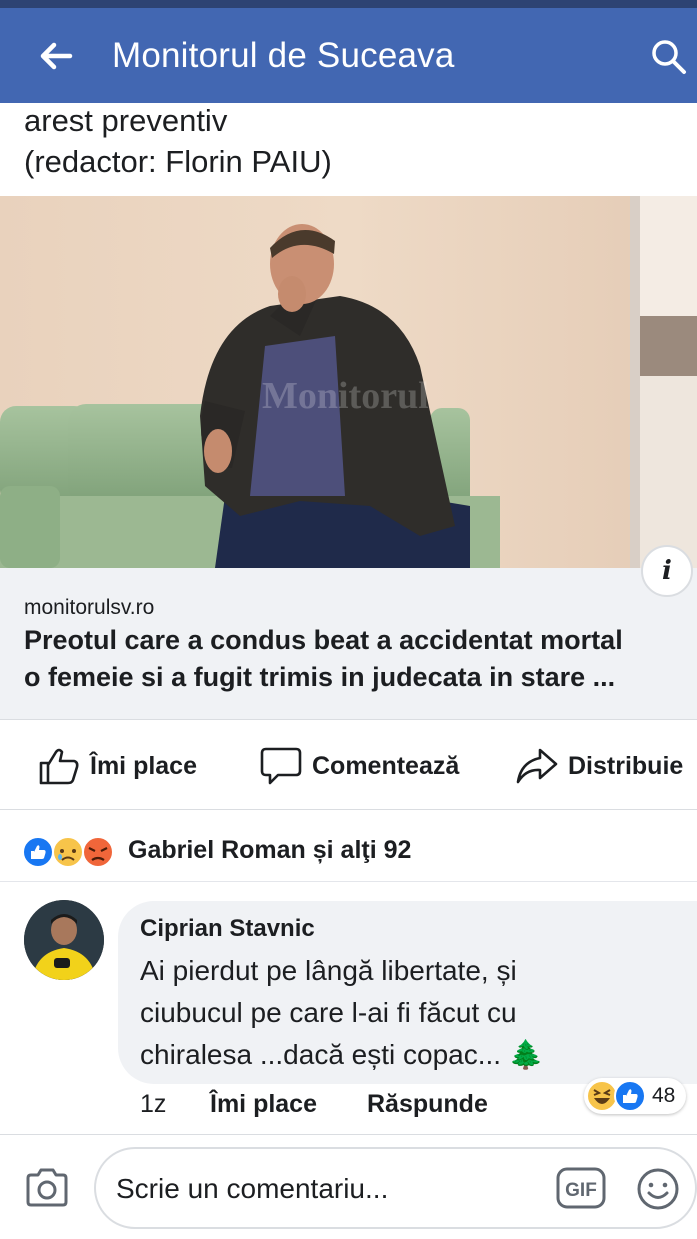  What do you see at coordinates (345, 396) in the screenshot?
I see `photo-watermark: Monitorul` at bounding box center [345, 396].